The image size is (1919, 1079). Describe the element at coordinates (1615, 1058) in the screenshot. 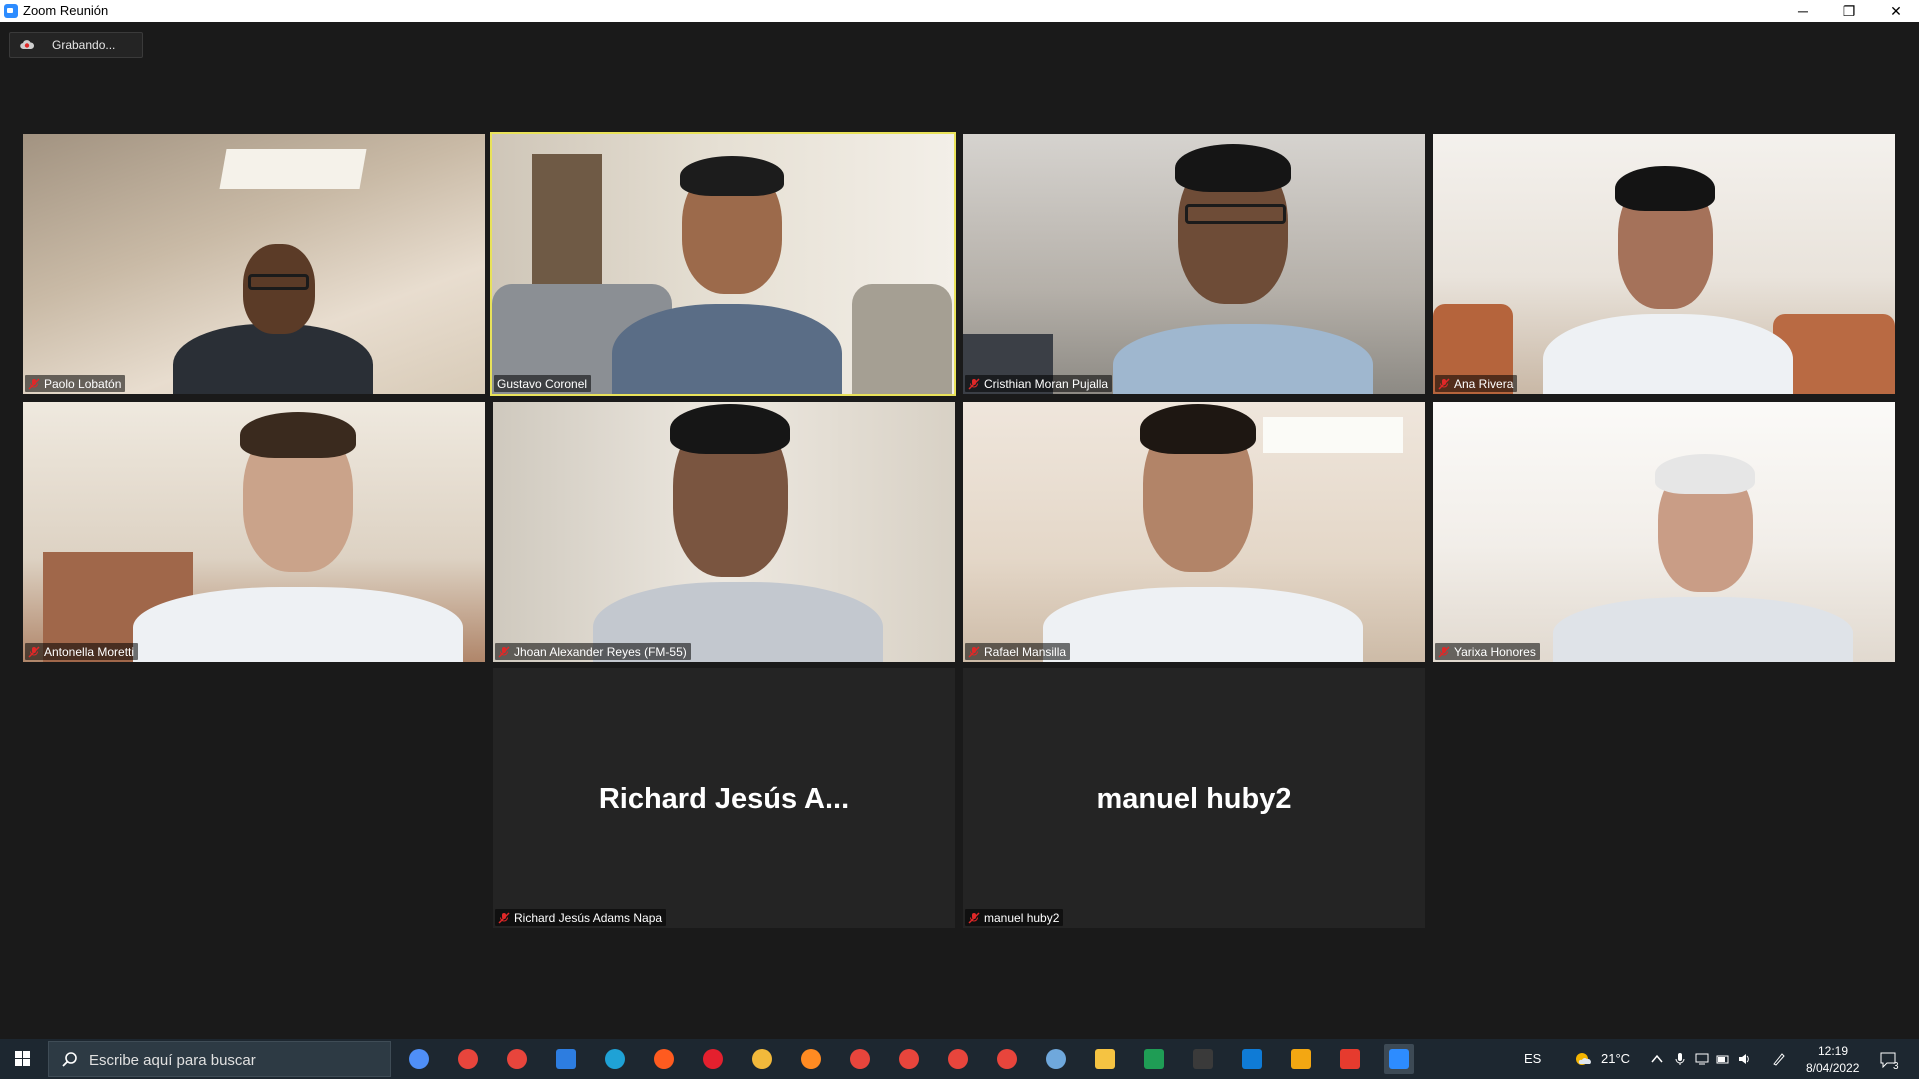

I see `weather-temperature: 21°C` at that location.